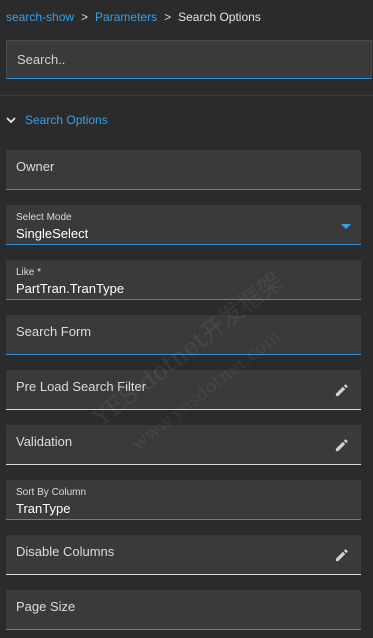  What do you see at coordinates (346, 226) in the screenshot?
I see `caret-down-icon` at bounding box center [346, 226].